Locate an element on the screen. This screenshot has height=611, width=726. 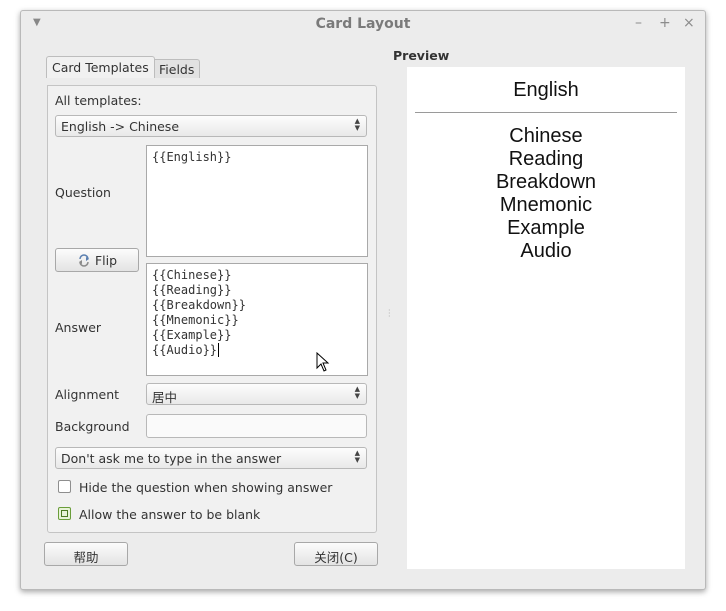
help-button: 帮助 is located at coordinates (86, 554).